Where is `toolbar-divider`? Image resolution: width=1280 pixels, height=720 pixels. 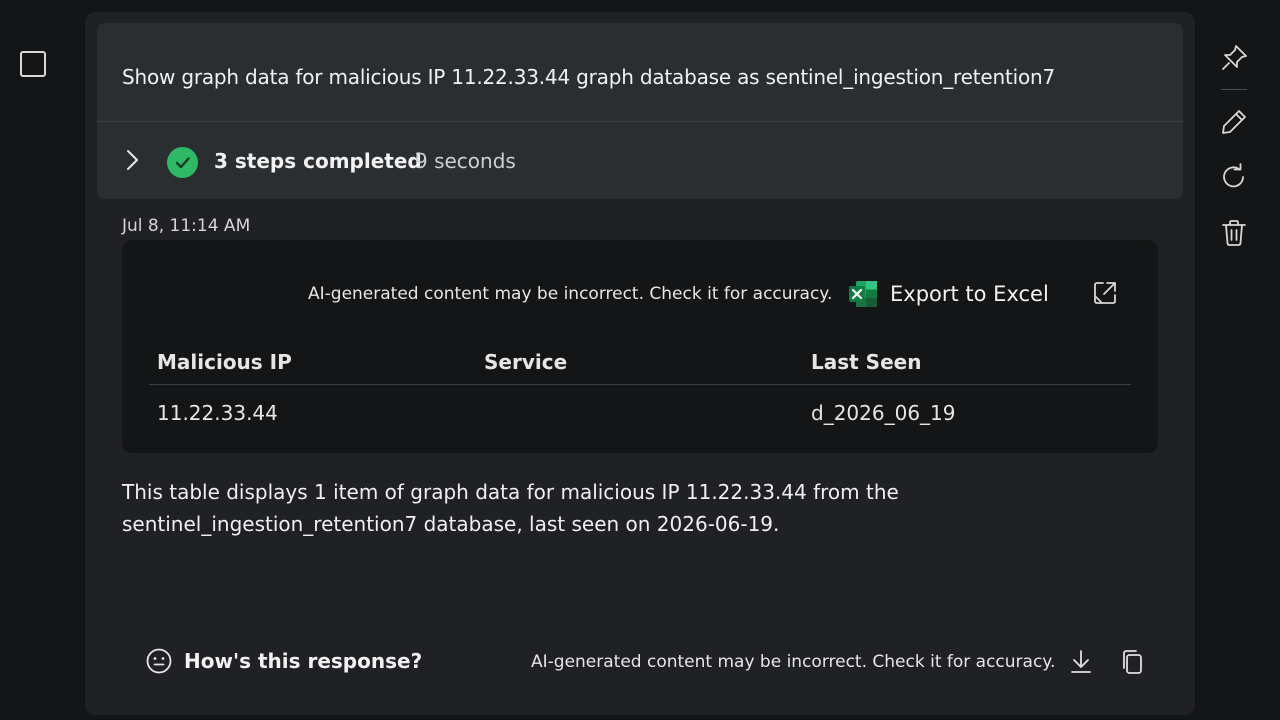 toolbar-divider is located at coordinates (1234, 89).